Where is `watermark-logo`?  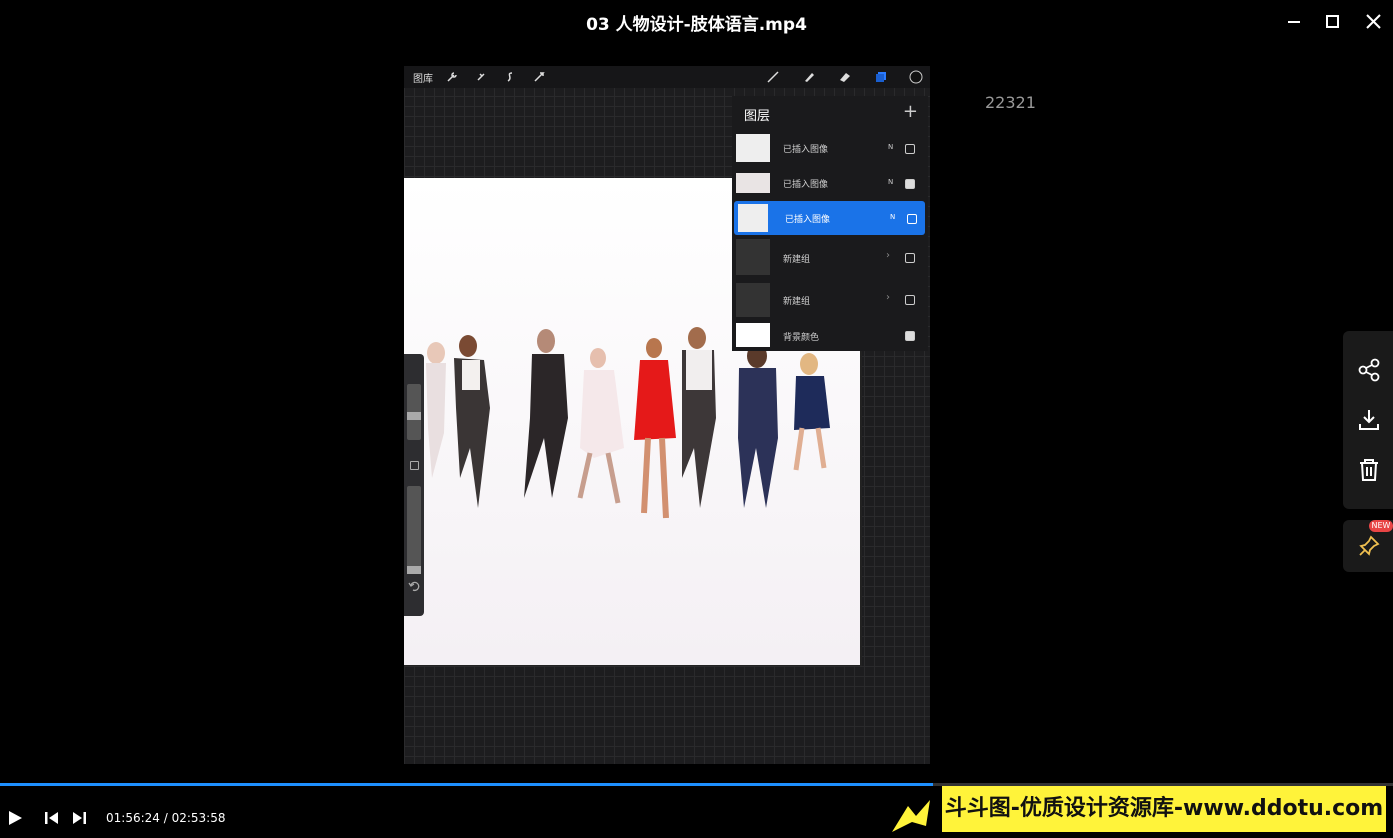
watermark-logo is located at coordinates (911, 816).